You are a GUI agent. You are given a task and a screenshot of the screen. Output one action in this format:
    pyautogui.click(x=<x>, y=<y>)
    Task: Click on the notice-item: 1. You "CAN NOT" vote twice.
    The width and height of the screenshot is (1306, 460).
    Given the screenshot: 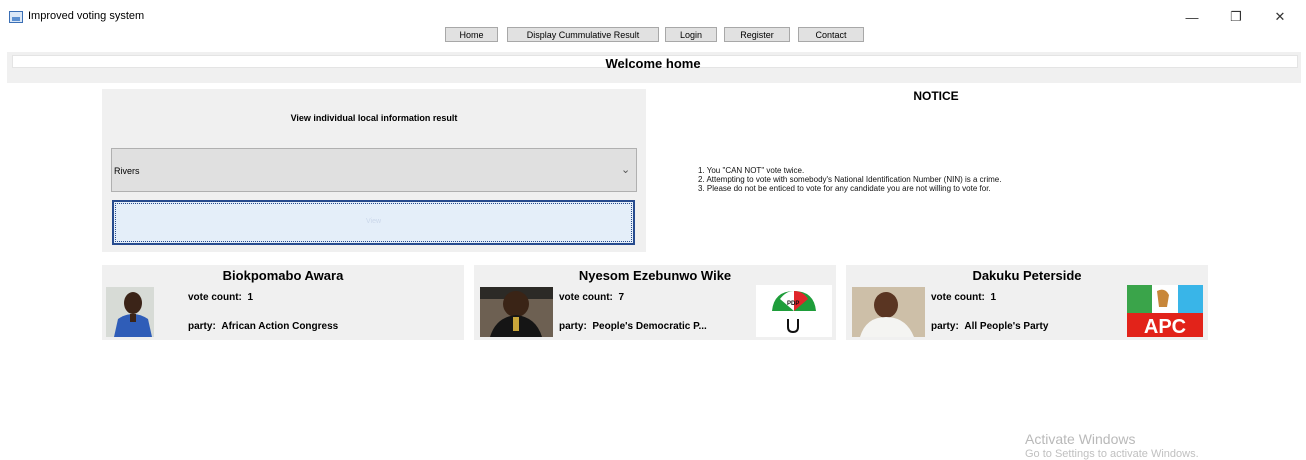 What is the action you would take?
    pyautogui.click(x=751, y=170)
    